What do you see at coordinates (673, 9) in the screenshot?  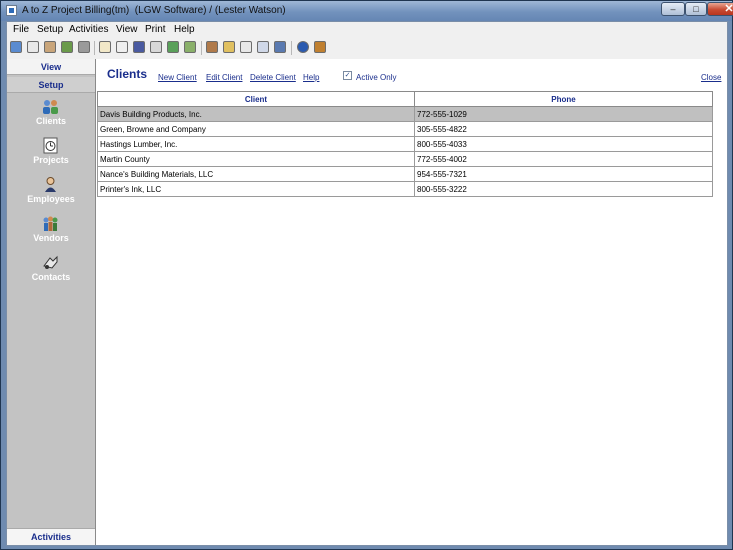 I see `minimize-button: –` at bounding box center [673, 9].